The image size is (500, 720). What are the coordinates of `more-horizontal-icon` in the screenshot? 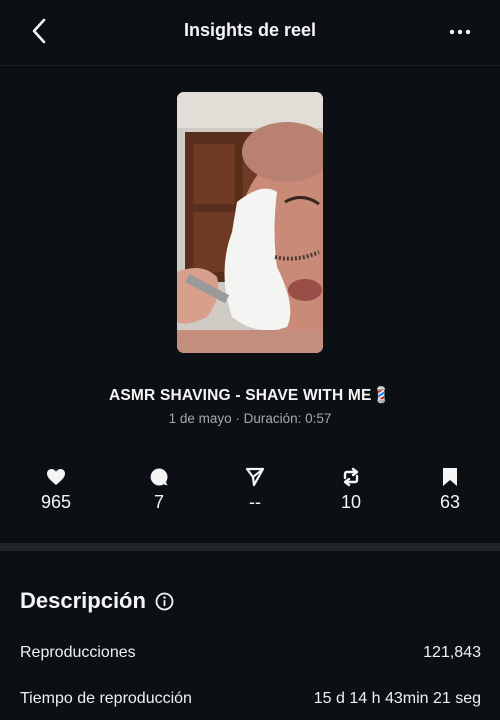 It's located at (460, 32).